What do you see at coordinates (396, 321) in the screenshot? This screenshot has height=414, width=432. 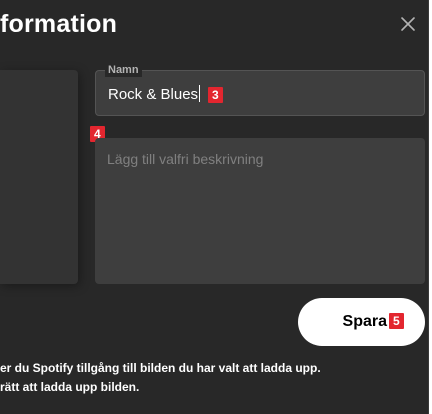 I see `save-button-marker: 5` at bounding box center [396, 321].